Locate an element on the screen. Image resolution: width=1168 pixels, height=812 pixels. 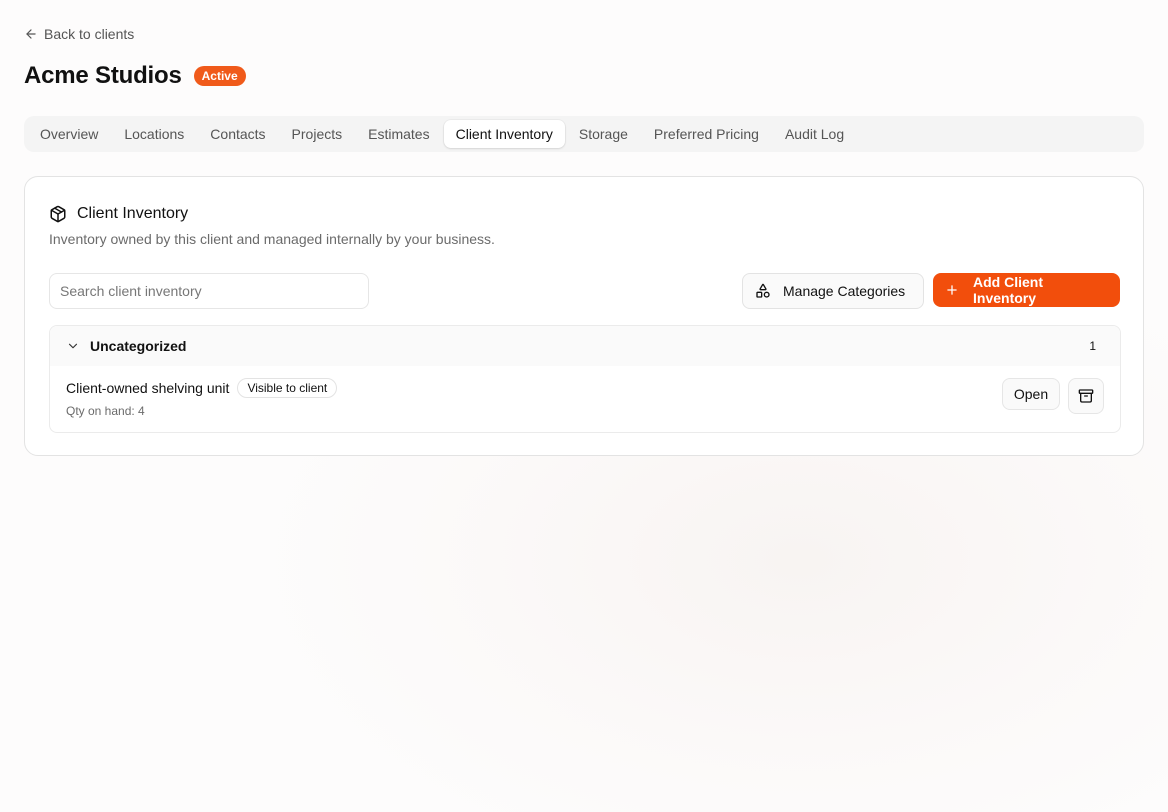
search-input is located at coordinates (209, 291).